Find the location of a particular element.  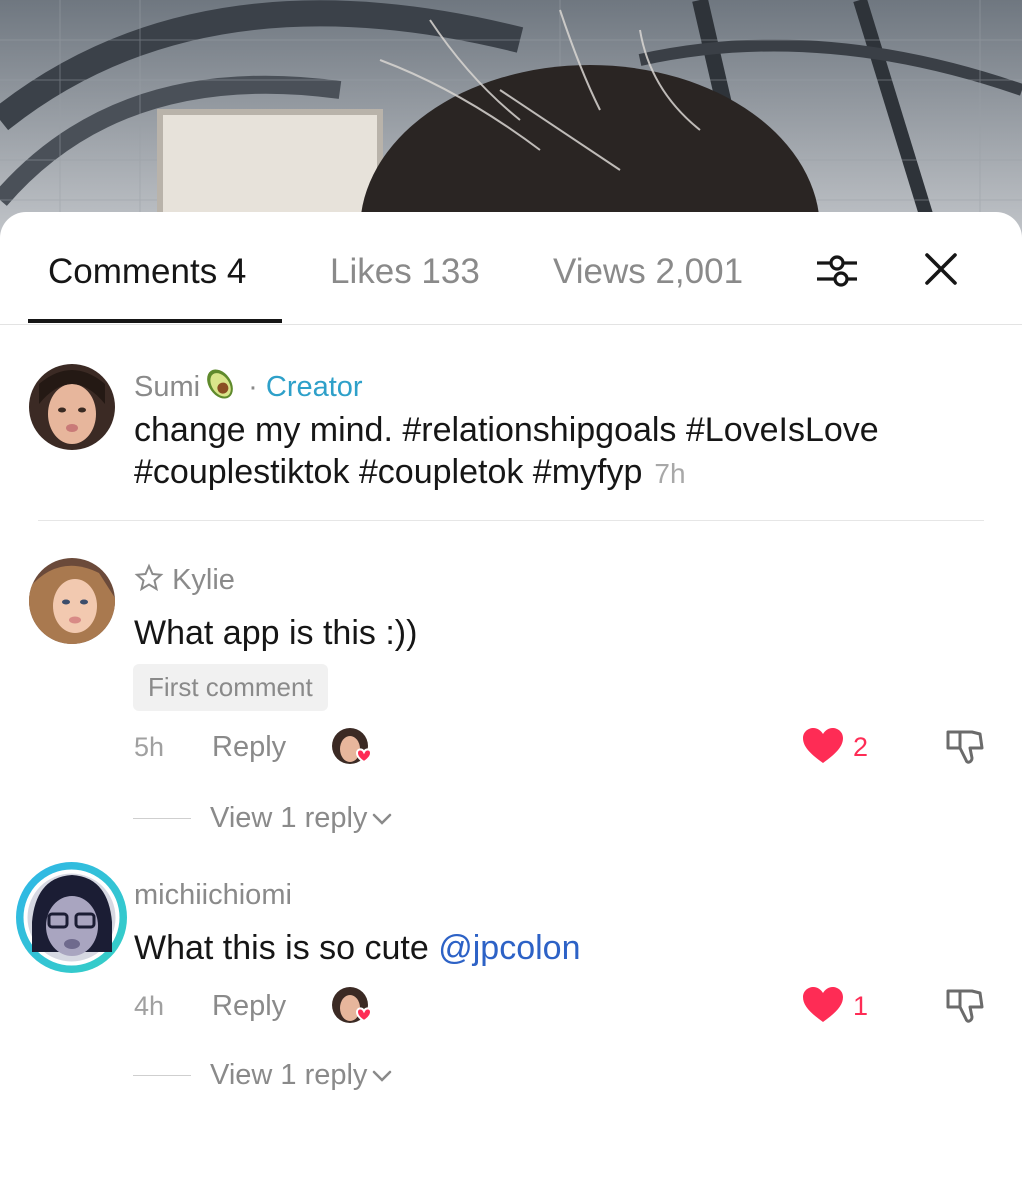

comment-text: What app is this :)) is located at coordinates (276, 633).